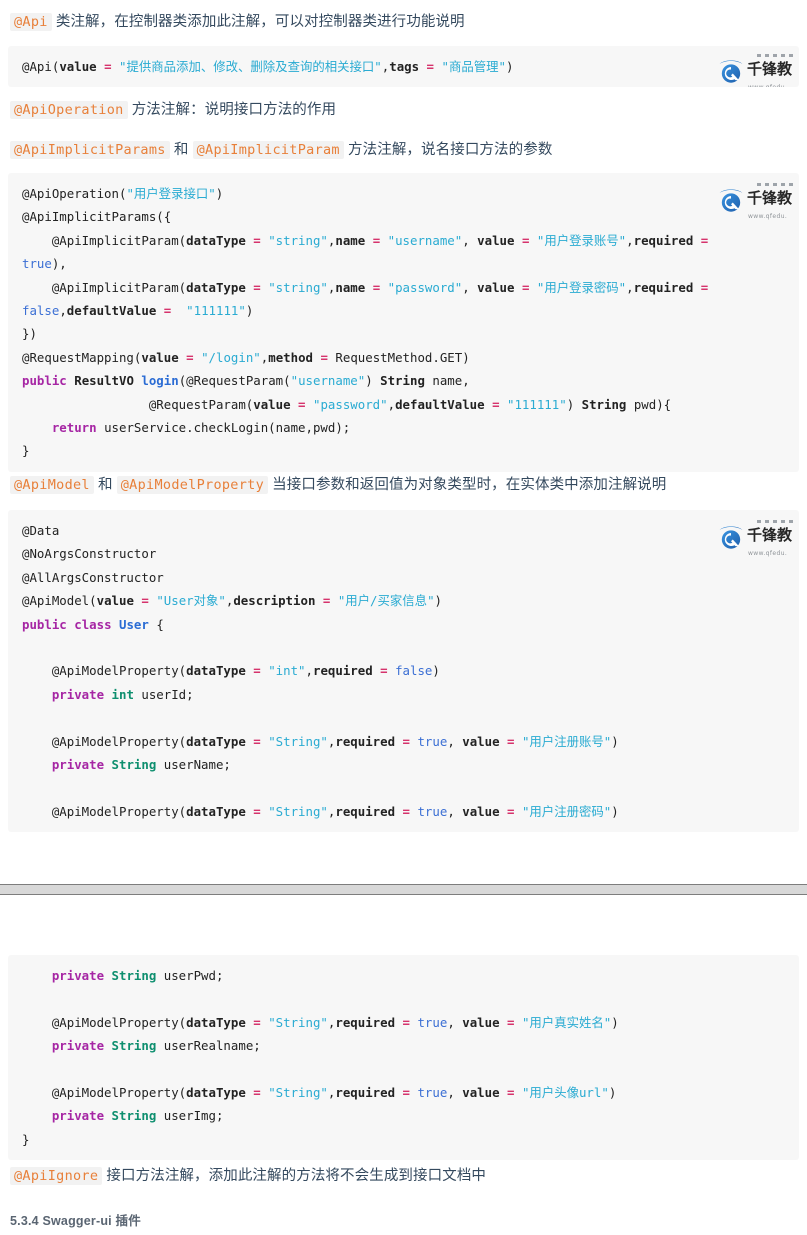 This screenshot has width=807, height=1235. What do you see at coordinates (403, 1115) in the screenshot?
I see `code-line: private String userImg;` at bounding box center [403, 1115].